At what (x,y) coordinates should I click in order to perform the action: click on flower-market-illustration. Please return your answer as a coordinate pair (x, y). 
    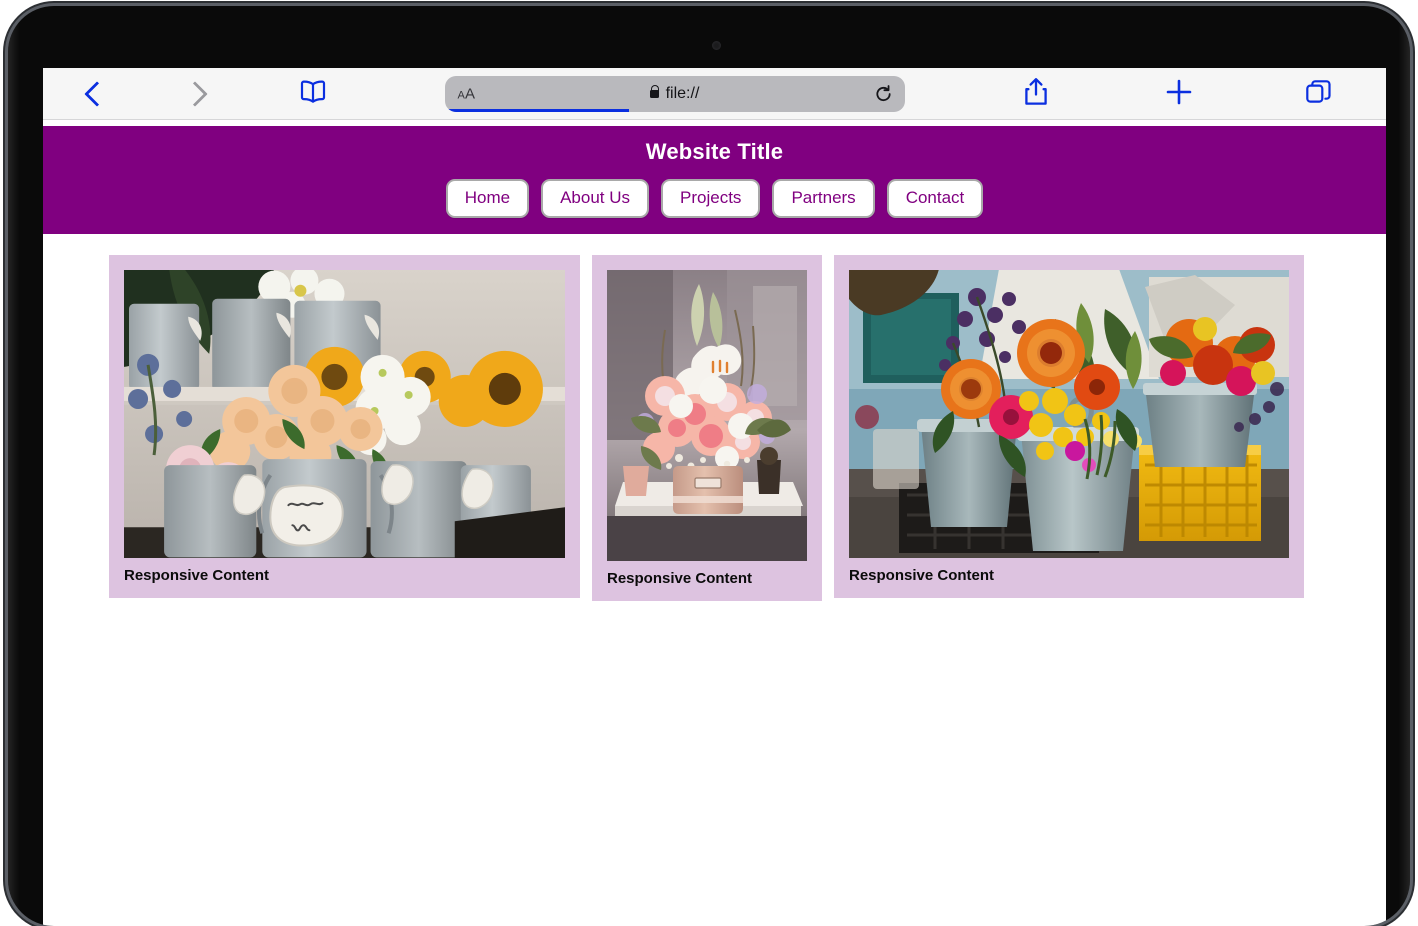
    Looking at the image, I should click on (344, 413).